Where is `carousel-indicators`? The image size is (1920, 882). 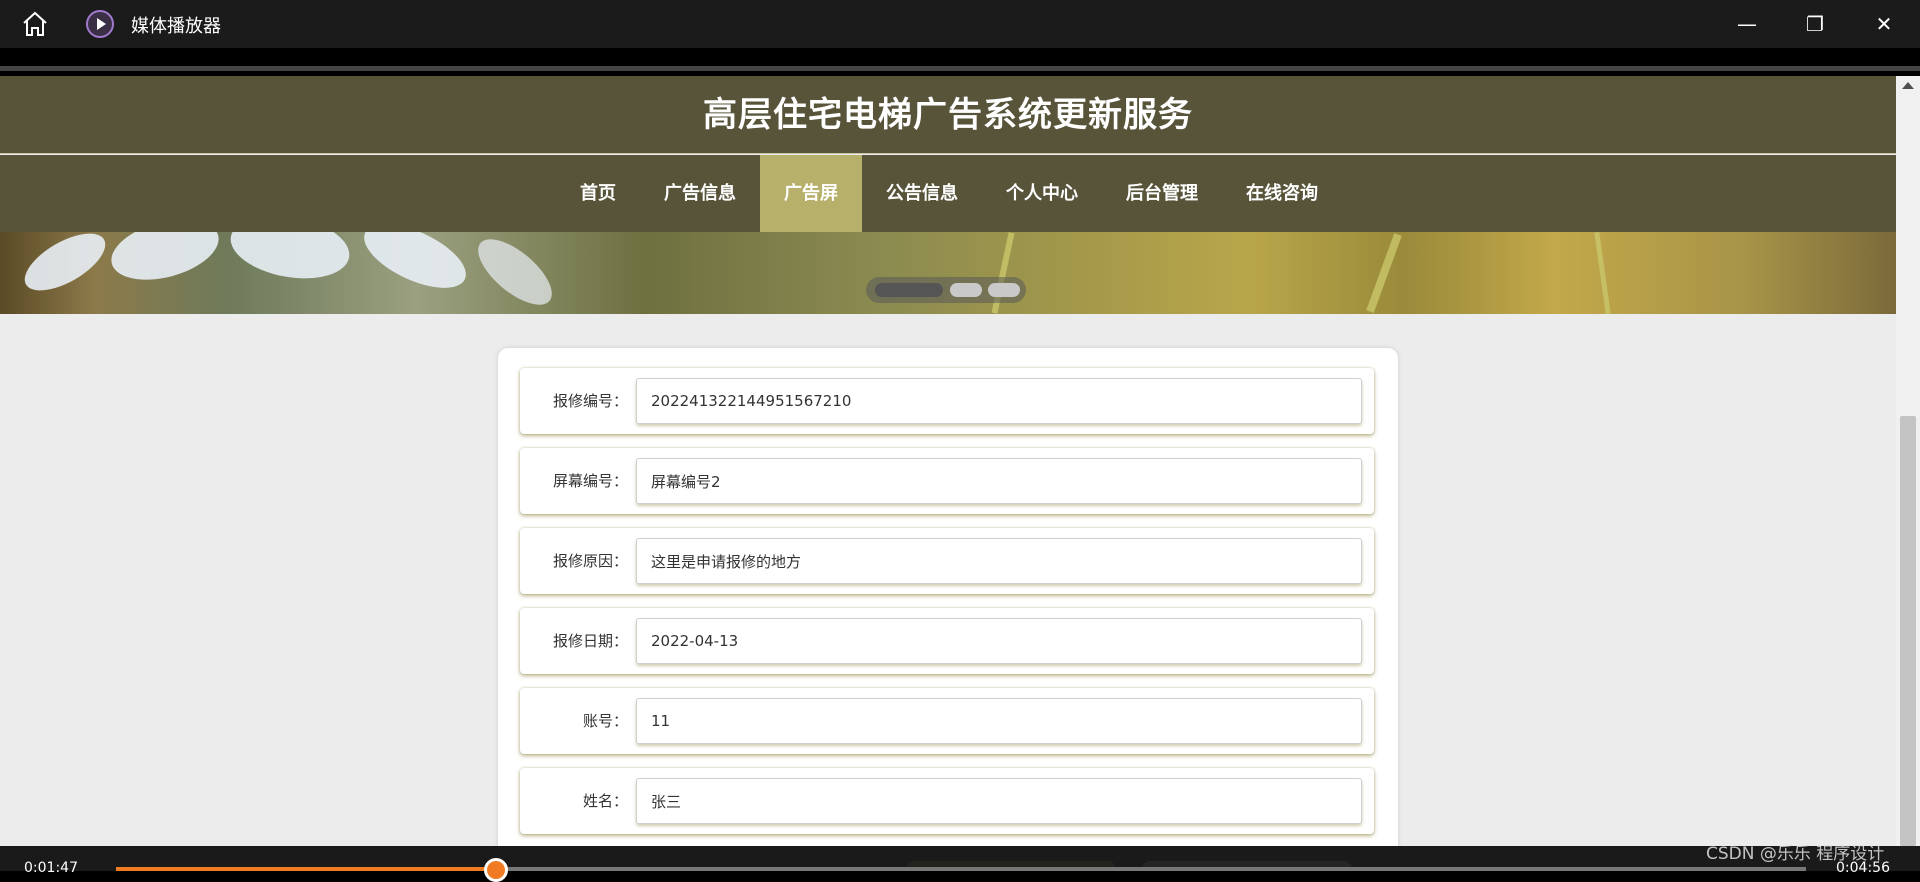
carousel-indicators is located at coordinates (946, 290).